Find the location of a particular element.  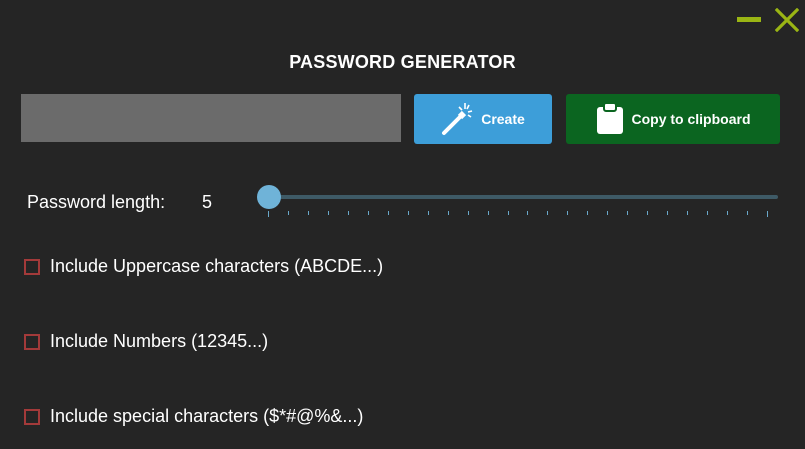

numbers-option-label: Include Numbers (12345...) is located at coordinates (159, 341).